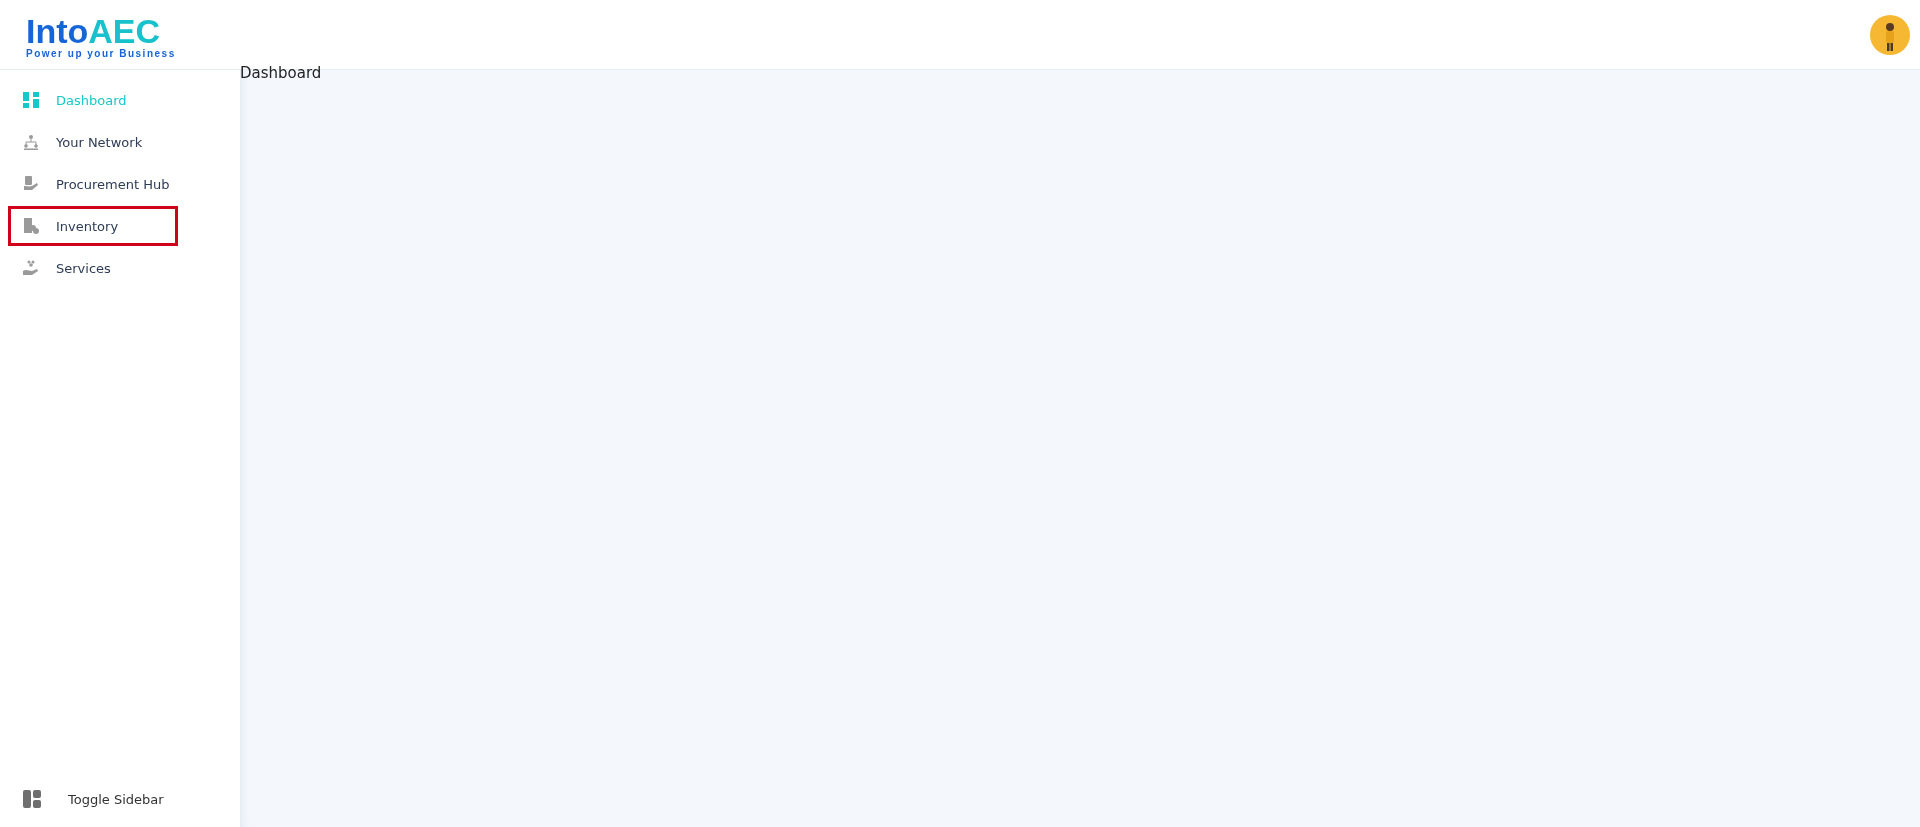 Image resolution: width=1920 pixels, height=827 pixels. I want to click on toggle-sidebar-button: Toggle Sidebar, so click(120, 799).